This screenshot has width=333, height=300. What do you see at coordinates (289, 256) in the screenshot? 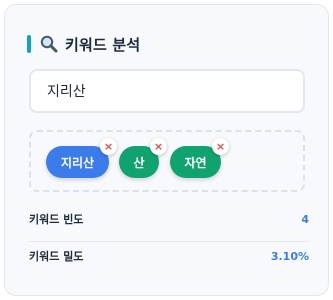
I see `keyword-density-value: 3.10%` at bounding box center [289, 256].